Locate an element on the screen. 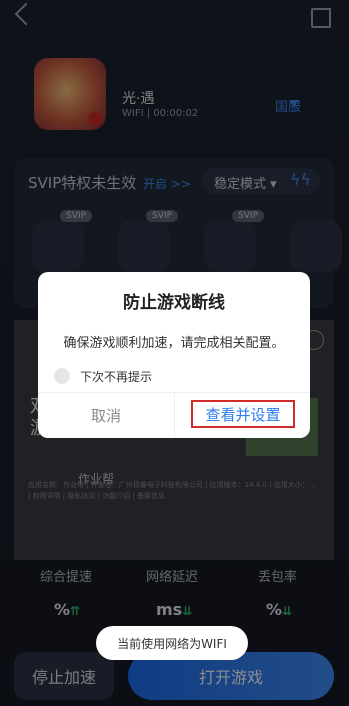 The height and width of the screenshot is (706, 349). dialog-title: 防止游戏断线 is located at coordinates (174, 303).